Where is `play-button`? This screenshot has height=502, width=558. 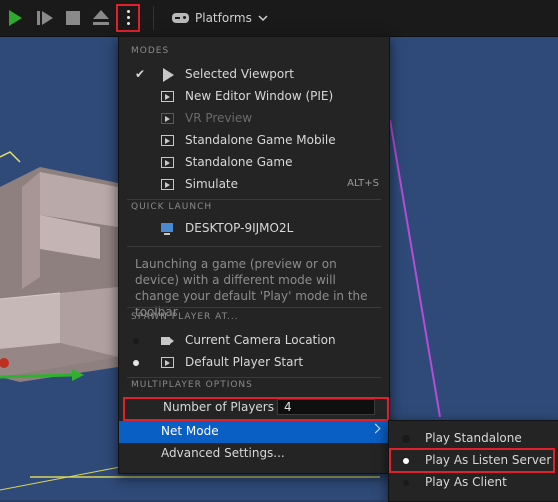 play-button is located at coordinates (15, 18).